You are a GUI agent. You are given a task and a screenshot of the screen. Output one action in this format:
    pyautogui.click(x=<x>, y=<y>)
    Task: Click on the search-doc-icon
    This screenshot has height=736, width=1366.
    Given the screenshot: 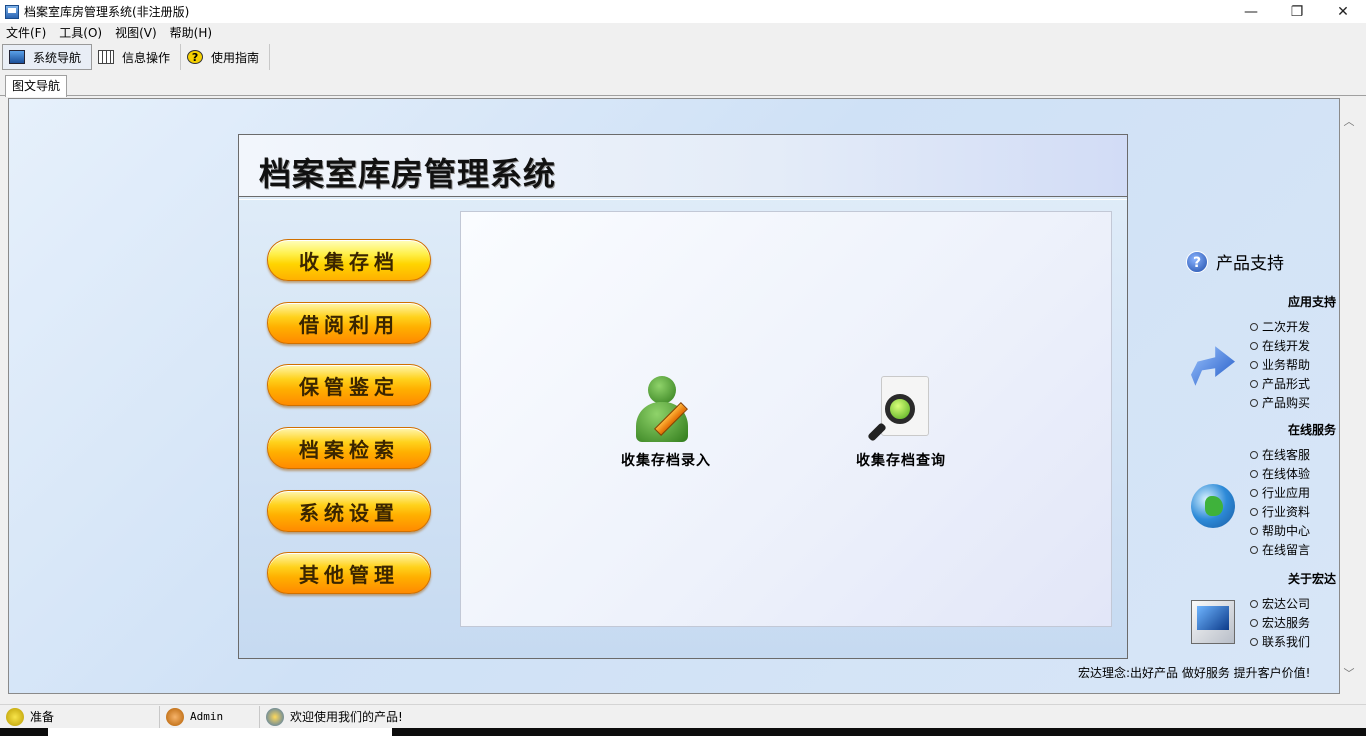 What is the action you would take?
    pyautogui.click(x=899, y=410)
    